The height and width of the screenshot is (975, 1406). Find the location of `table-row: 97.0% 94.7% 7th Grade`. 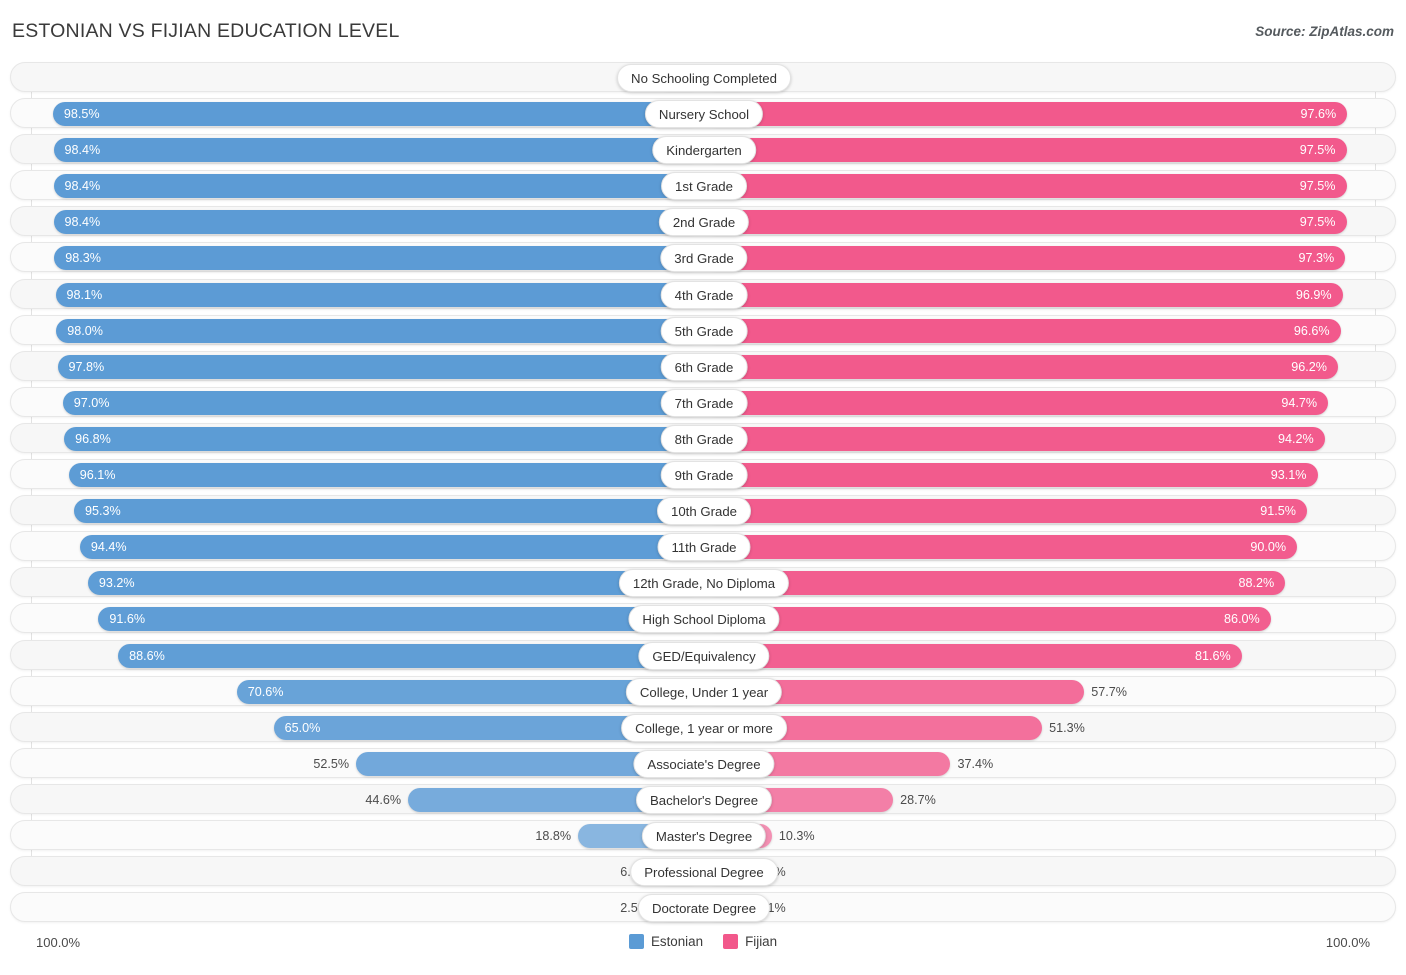

table-row: 97.0% 94.7% 7th Grade is located at coordinates (703, 401).